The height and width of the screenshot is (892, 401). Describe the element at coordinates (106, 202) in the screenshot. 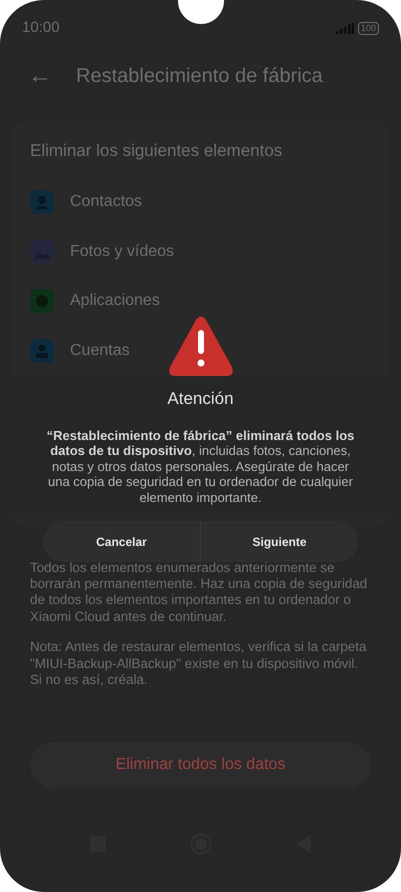

I see `item-label: Contactos` at that location.